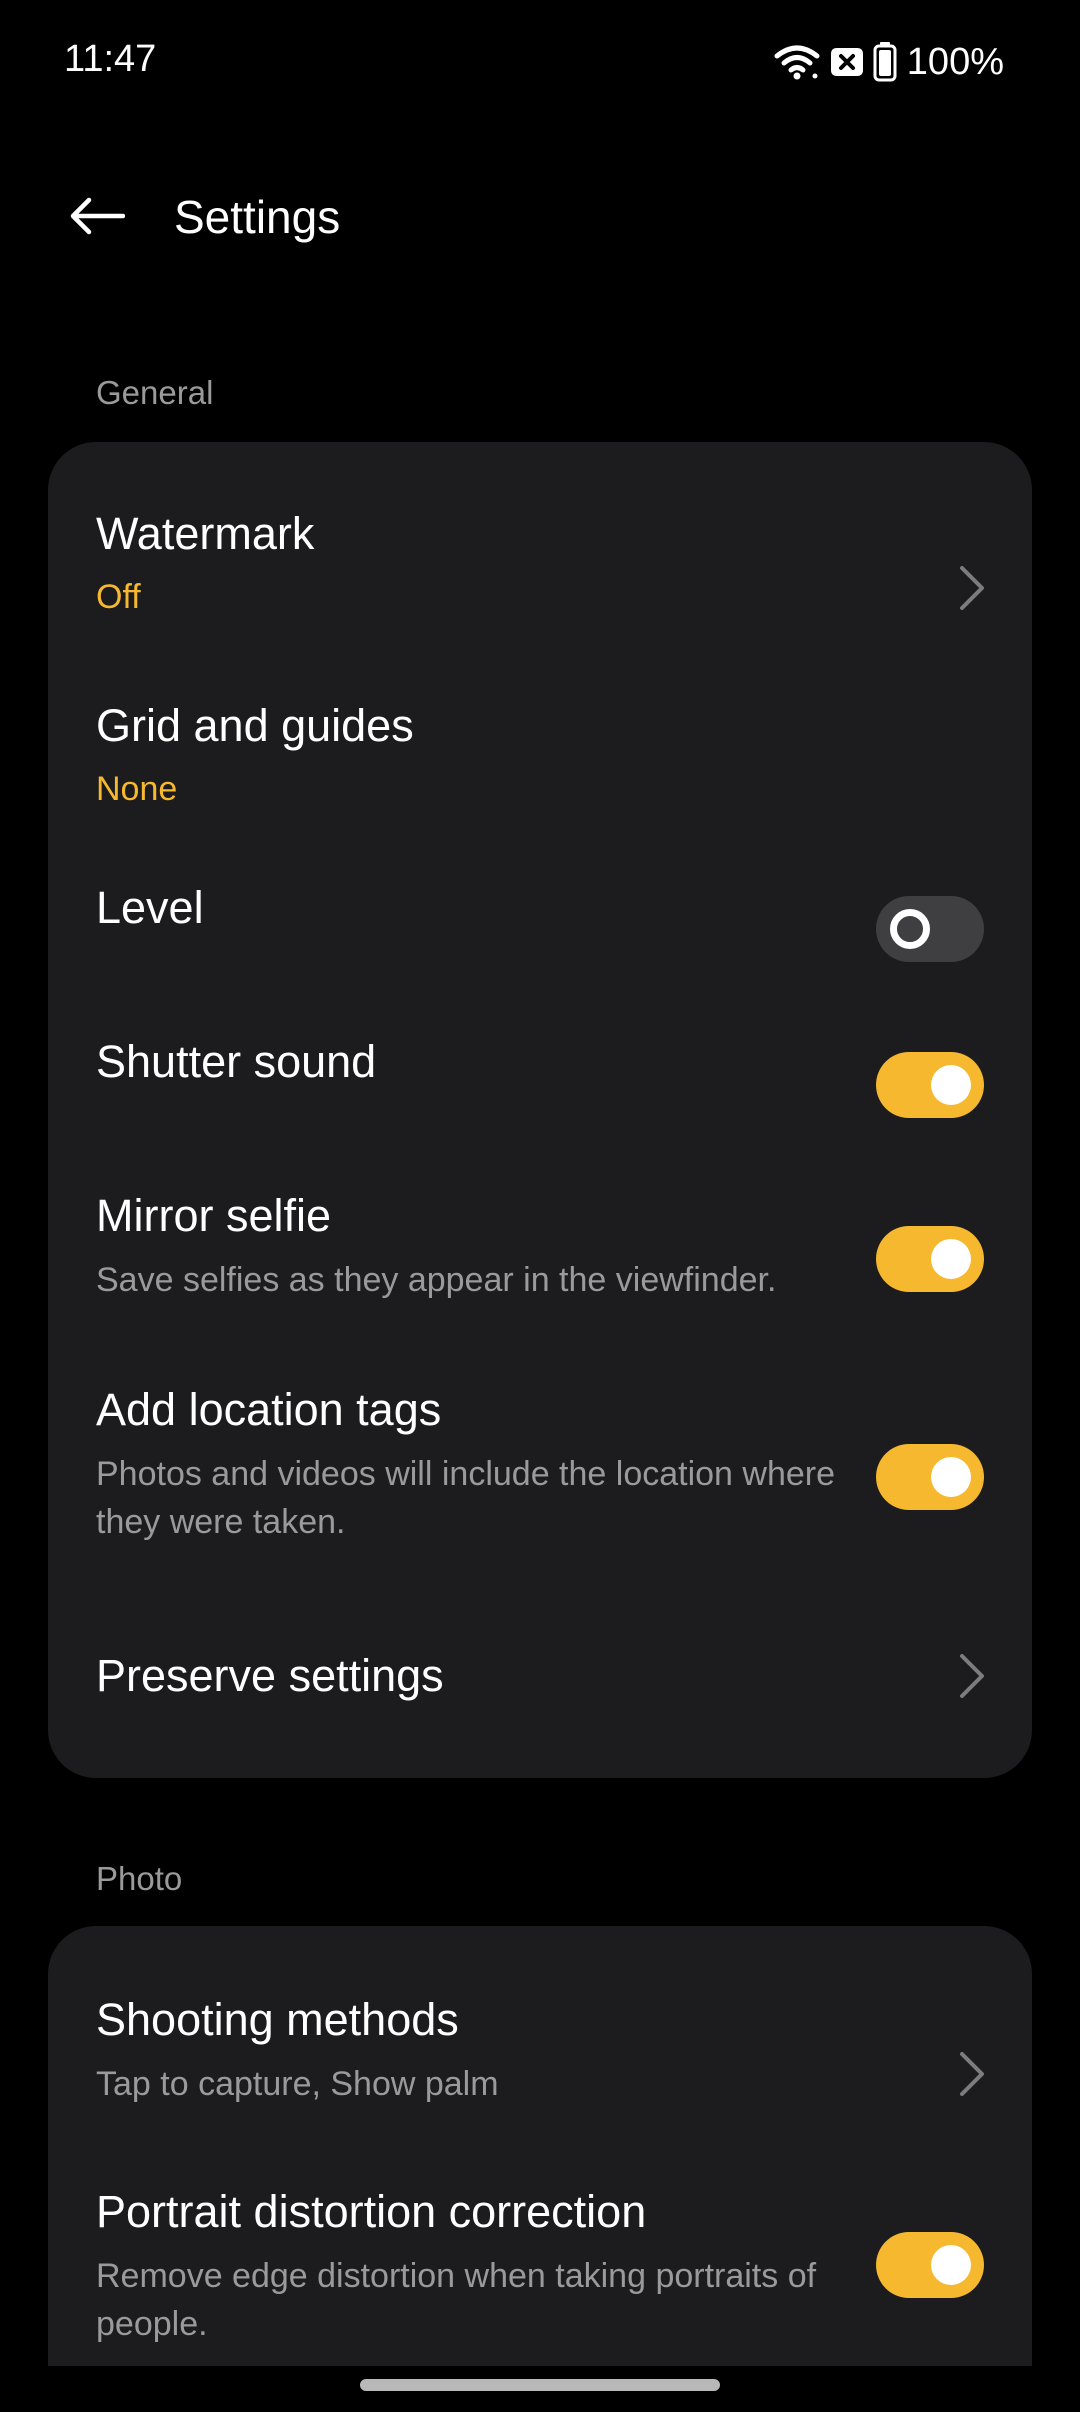 The height and width of the screenshot is (2412, 1080). I want to click on status-time: 11:47, so click(110, 59).